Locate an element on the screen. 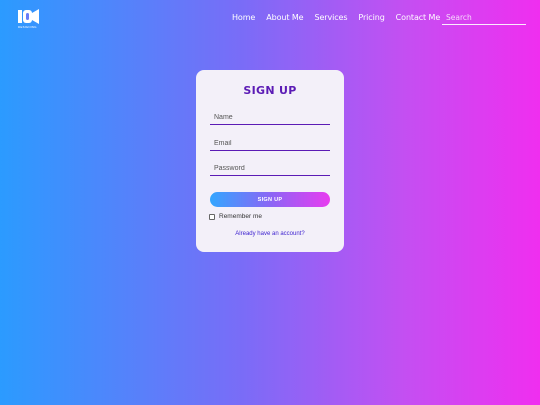  nav-link-home: Home is located at coordinates (243, 17).